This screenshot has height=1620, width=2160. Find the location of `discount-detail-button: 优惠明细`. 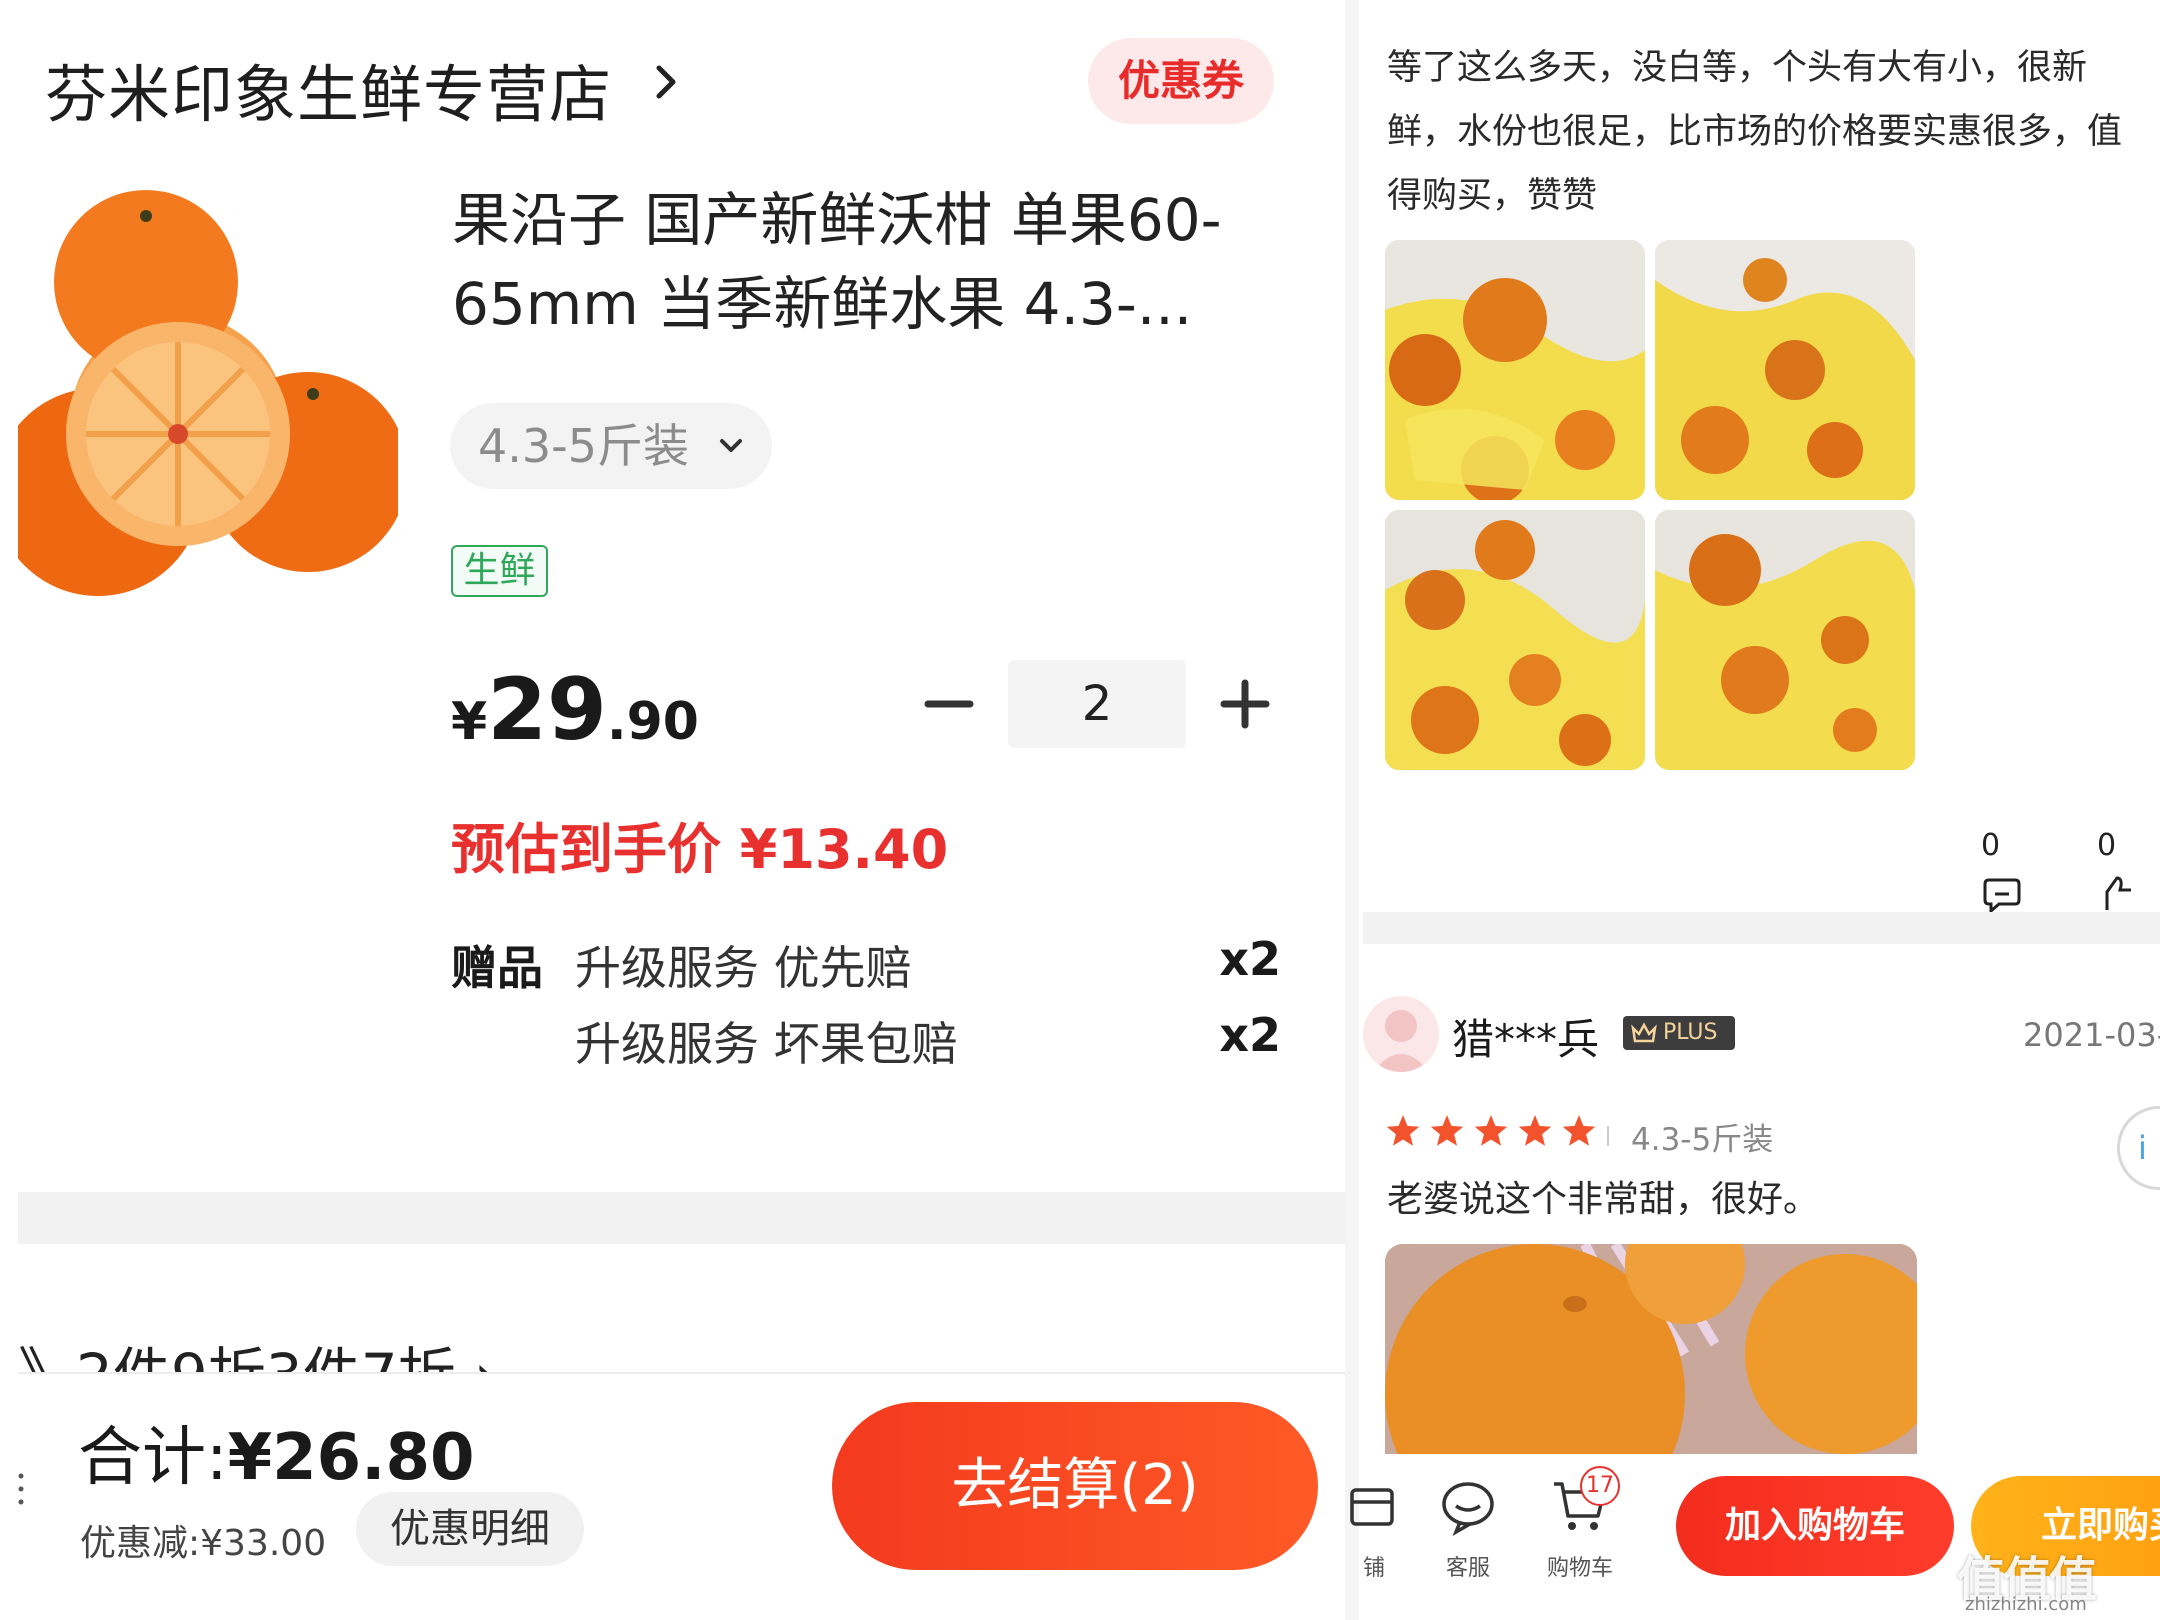

discount-detail-button: 优惠明细 is located at coordinates (470, 1529).